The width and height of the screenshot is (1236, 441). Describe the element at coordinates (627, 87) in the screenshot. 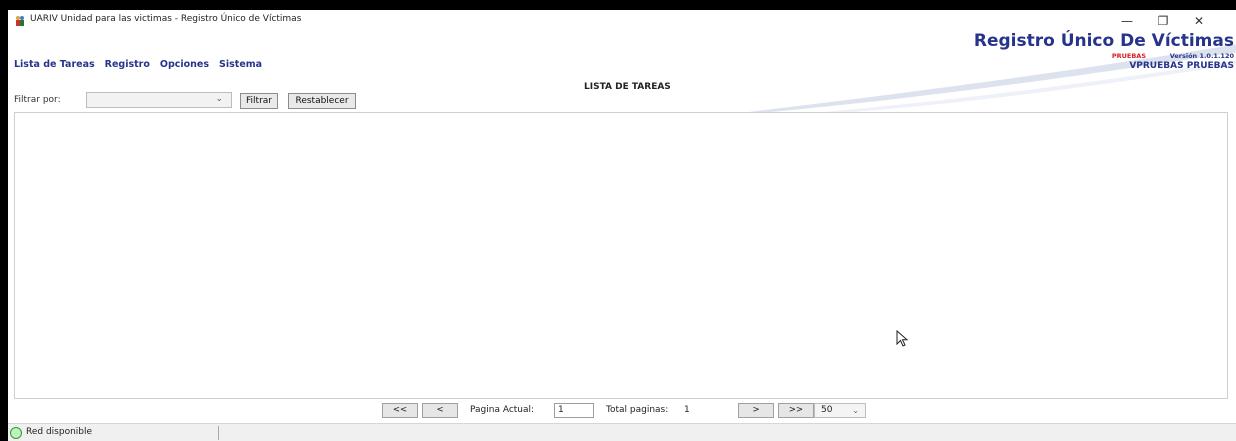

I see `page-title: LISTA DE TAREAS` at that location.